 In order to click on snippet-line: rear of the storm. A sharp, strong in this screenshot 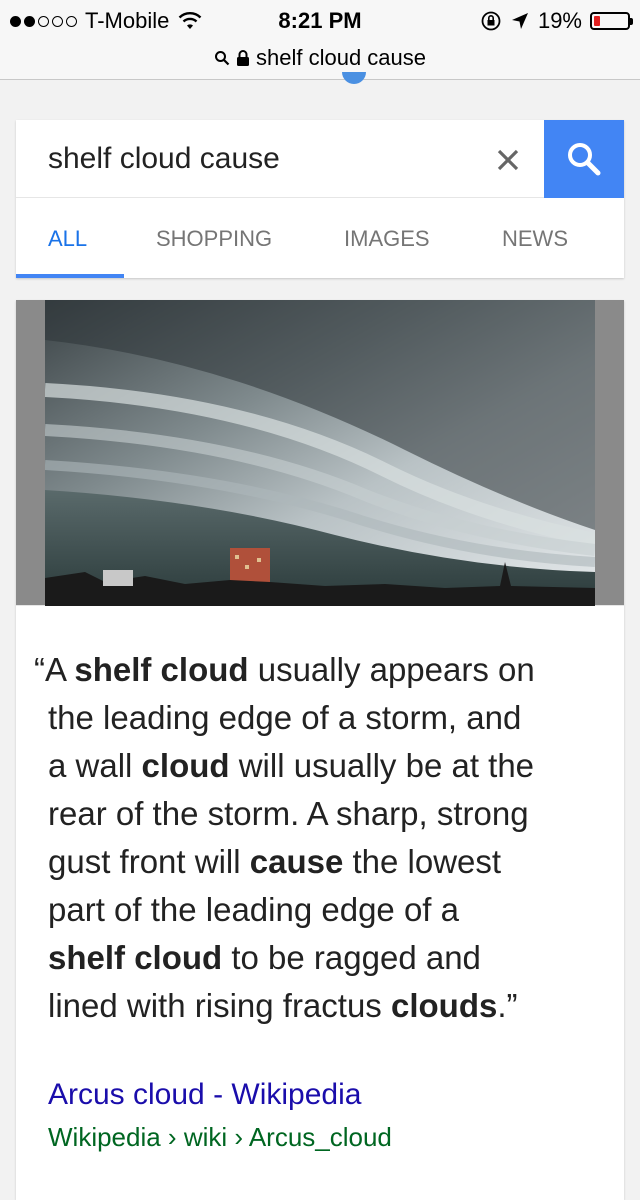, I will do `click(324, 814)`.